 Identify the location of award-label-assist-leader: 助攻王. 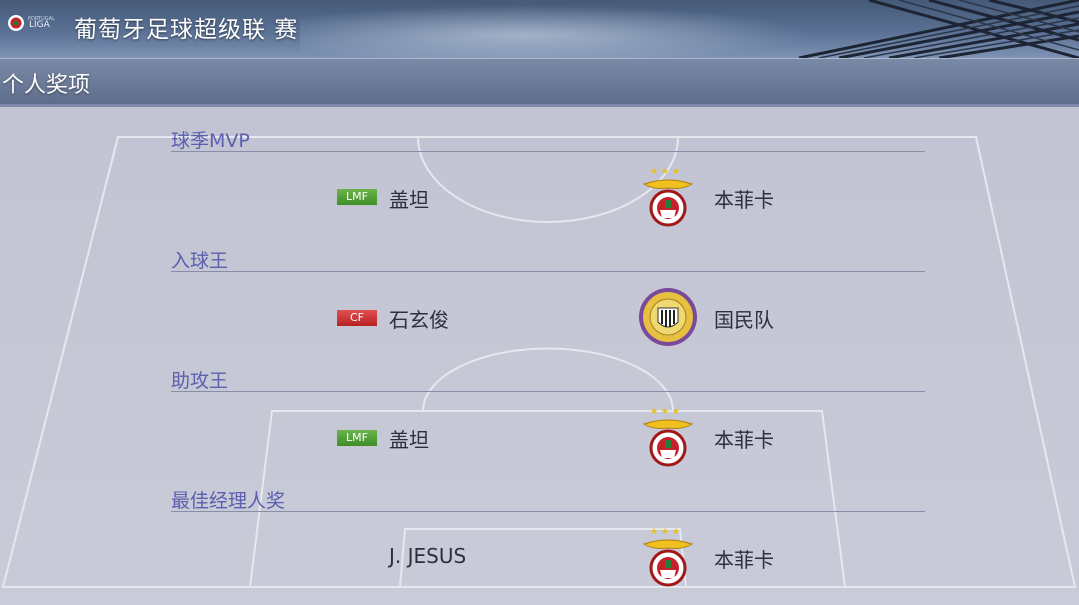
(200, 381).